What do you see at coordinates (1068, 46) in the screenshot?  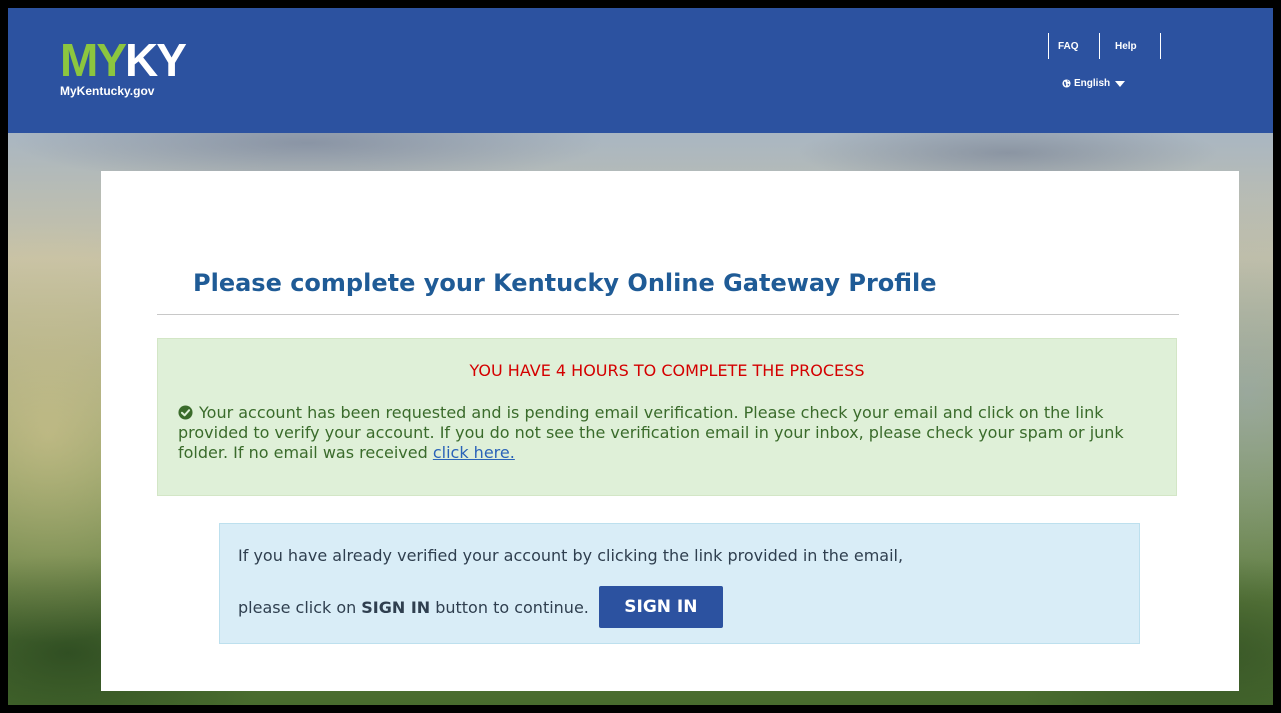 I see `faq-link: FAQ` at bounding box center [1068, 46].